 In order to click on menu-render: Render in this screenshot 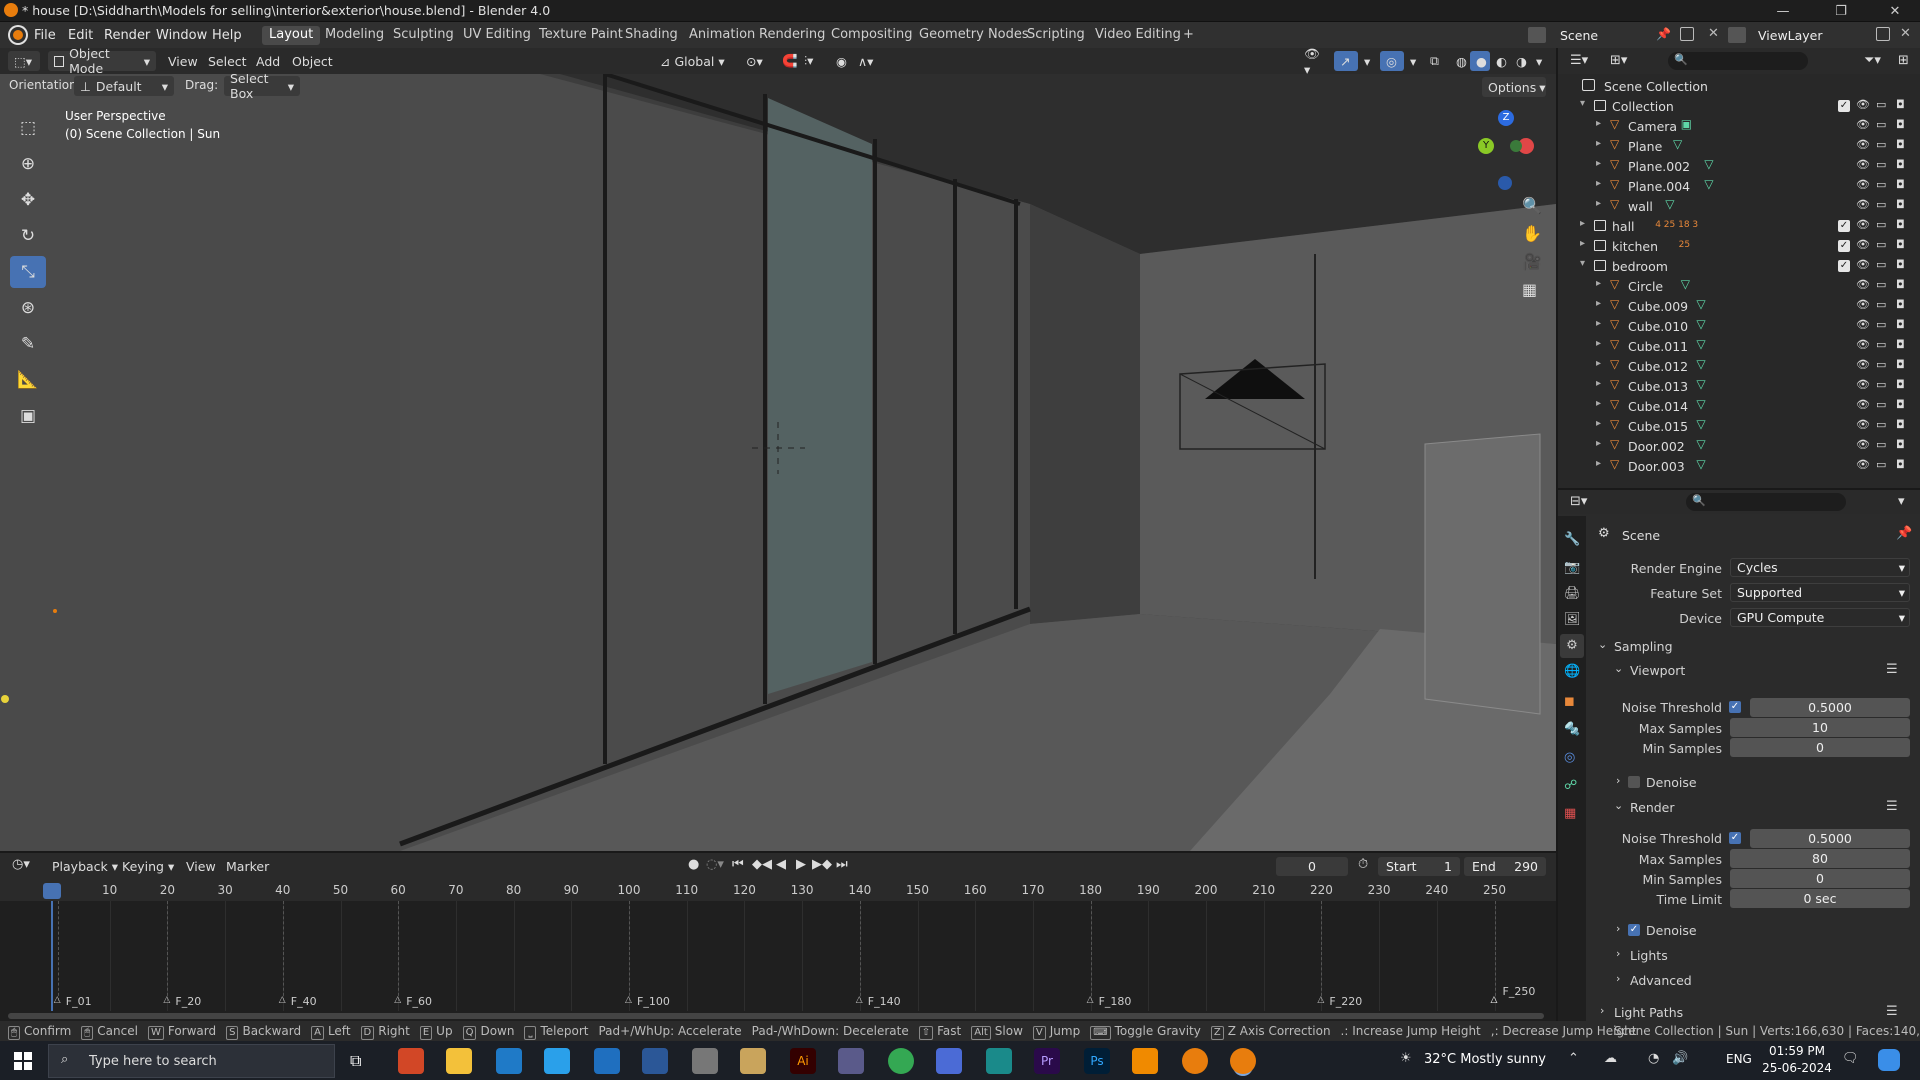, I will do `click(127, 35)`.